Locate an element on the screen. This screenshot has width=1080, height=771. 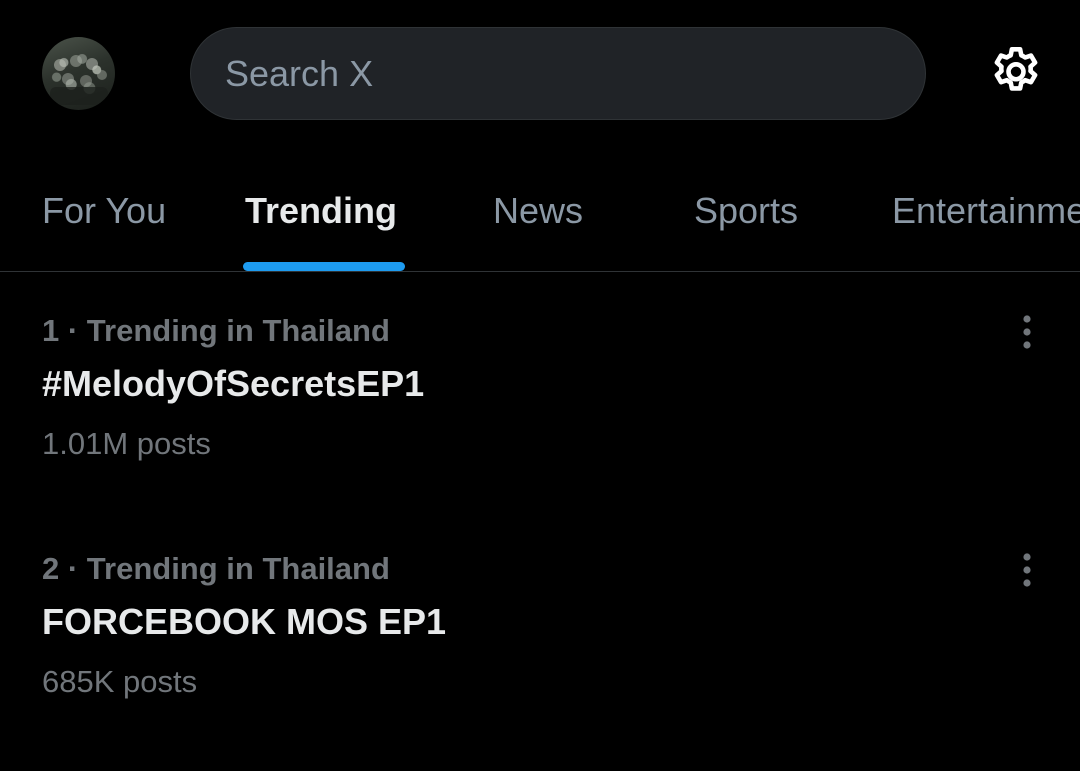
tab-news: News is located at coordinates (538, 211).